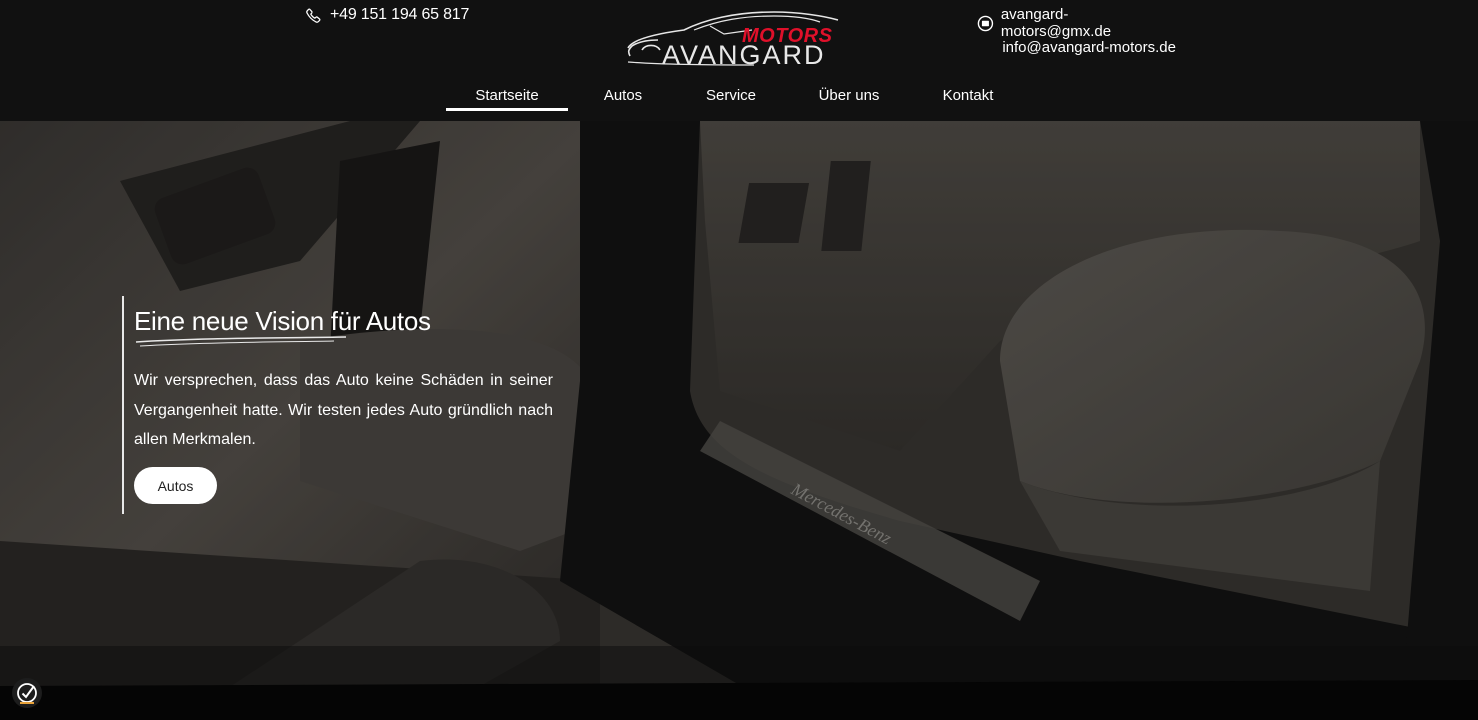  I want to click on logo-text-avangard: AVANGARD, so click(744, 55).